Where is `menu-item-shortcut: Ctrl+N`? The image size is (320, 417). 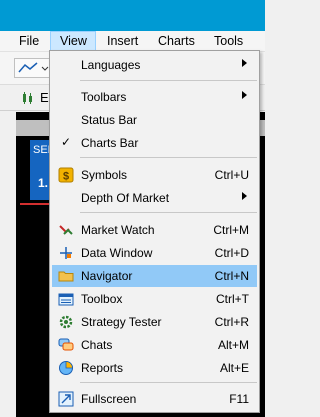
menu-item-shortcut: Ctrl+N is located at coordinates (231, 276).